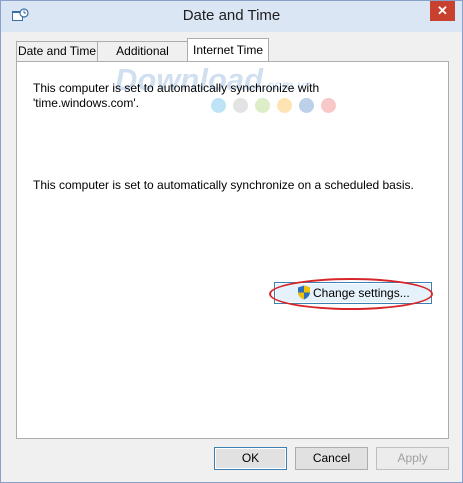 This screenshot has width=463, height=483. I want to click on tab-internet-time: Internet Time, so click(228, 49).